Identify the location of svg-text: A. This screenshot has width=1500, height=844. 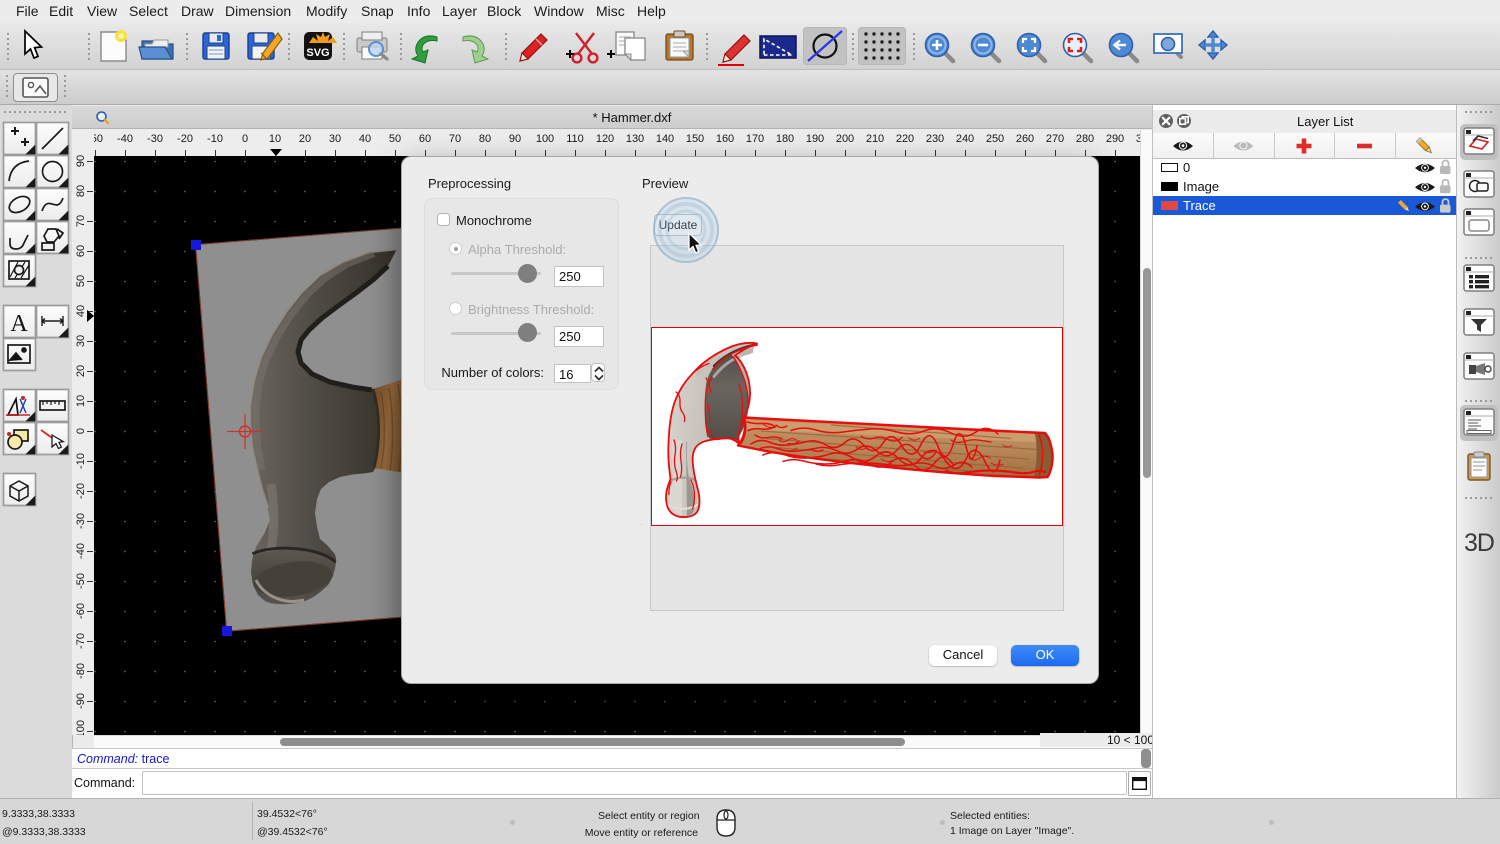
(19, 324).